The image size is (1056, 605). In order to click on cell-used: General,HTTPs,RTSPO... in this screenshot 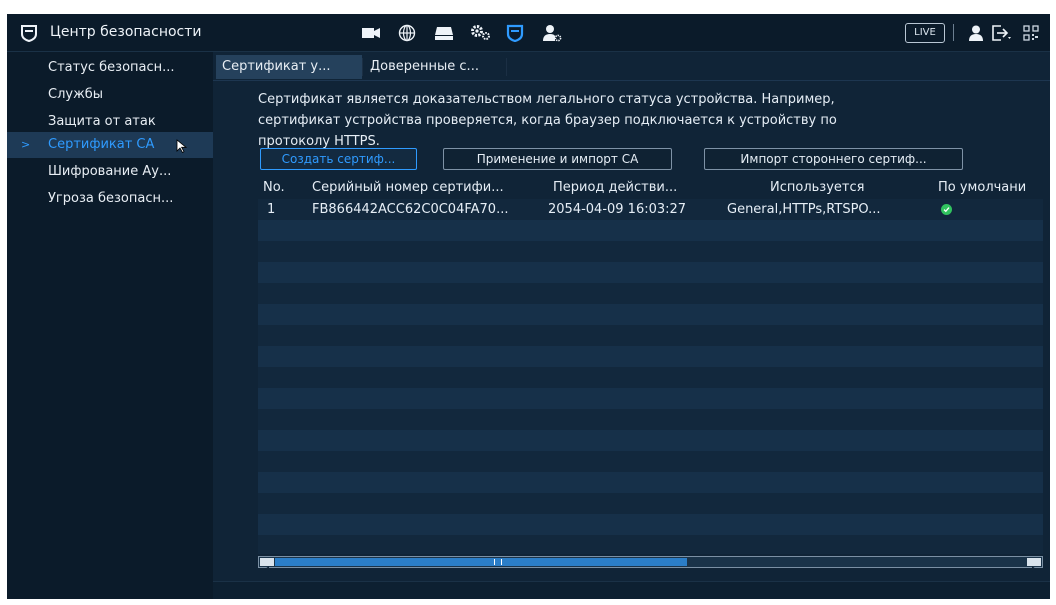, I will do `click(804, 209)`.